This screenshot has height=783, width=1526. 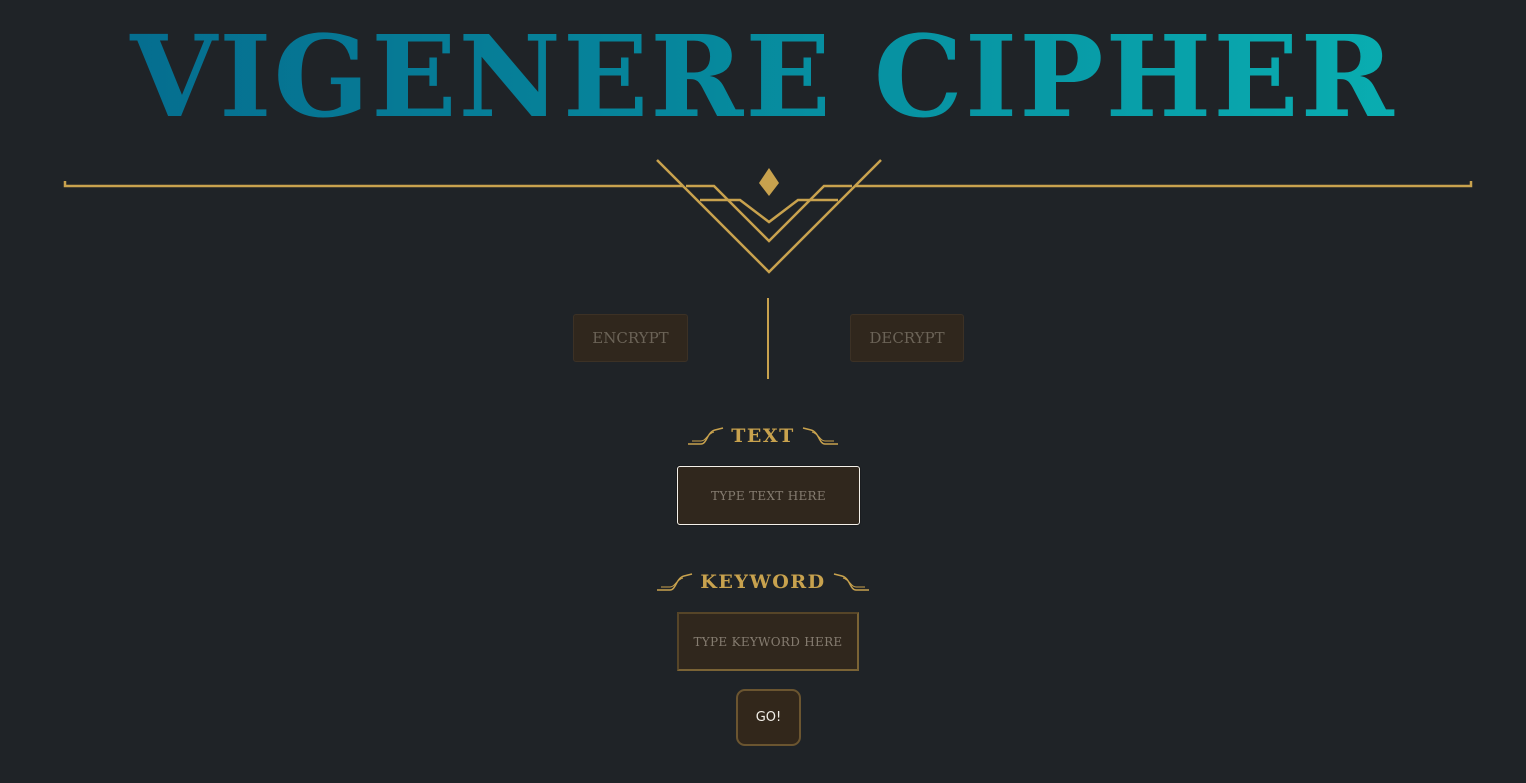 I want to click on keyword-label-row: KEYWORD, so click(x=763, y=582).